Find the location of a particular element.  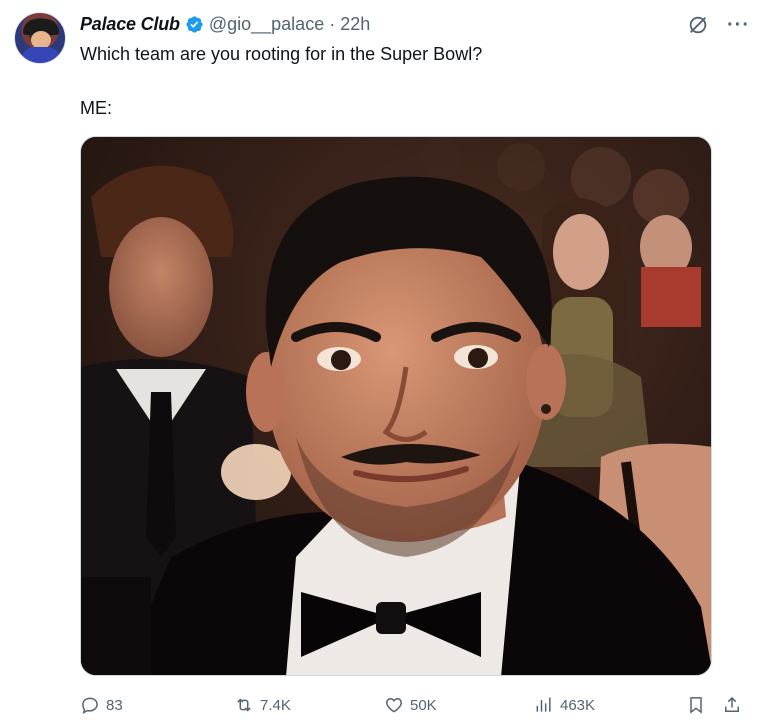

reply-button: 83 is located at coordinates (101, 705).